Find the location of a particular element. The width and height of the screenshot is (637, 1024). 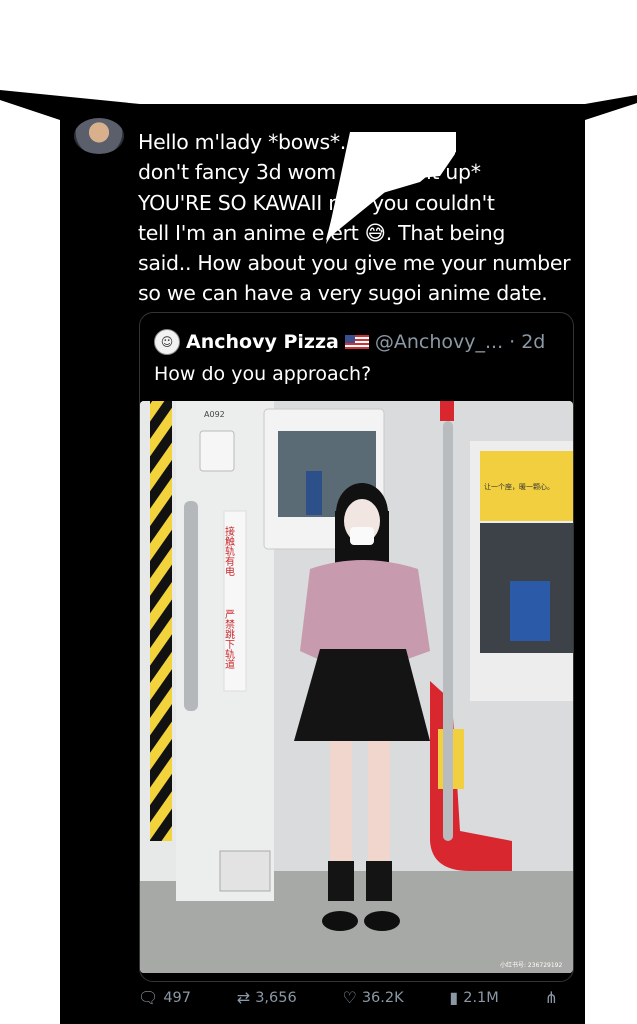

avatar is located at coordinates (99, 136).